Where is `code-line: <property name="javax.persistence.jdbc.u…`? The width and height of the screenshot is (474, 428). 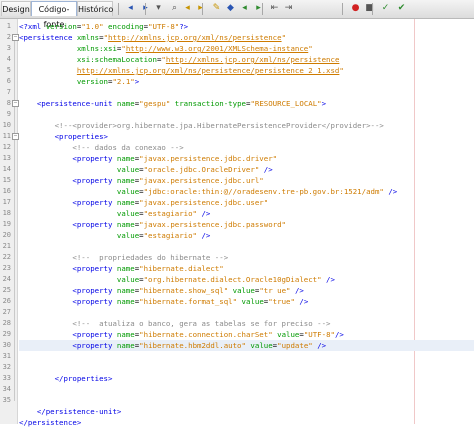 code-line: <property name="javax.persistence.jdbc.u… is located at coordinates (143, 202).